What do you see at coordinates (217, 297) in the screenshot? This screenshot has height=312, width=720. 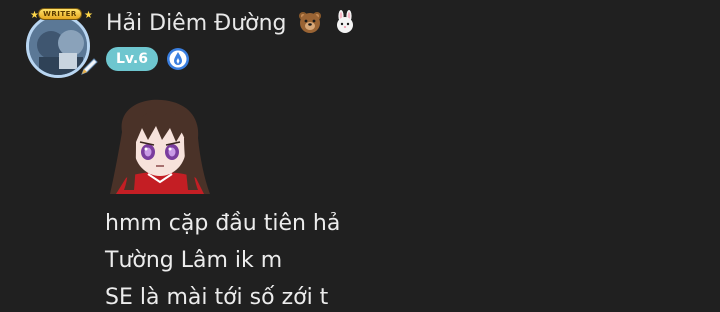 I see `message-line: SE là mài tới số zới t` at bounding box center [217, 297].